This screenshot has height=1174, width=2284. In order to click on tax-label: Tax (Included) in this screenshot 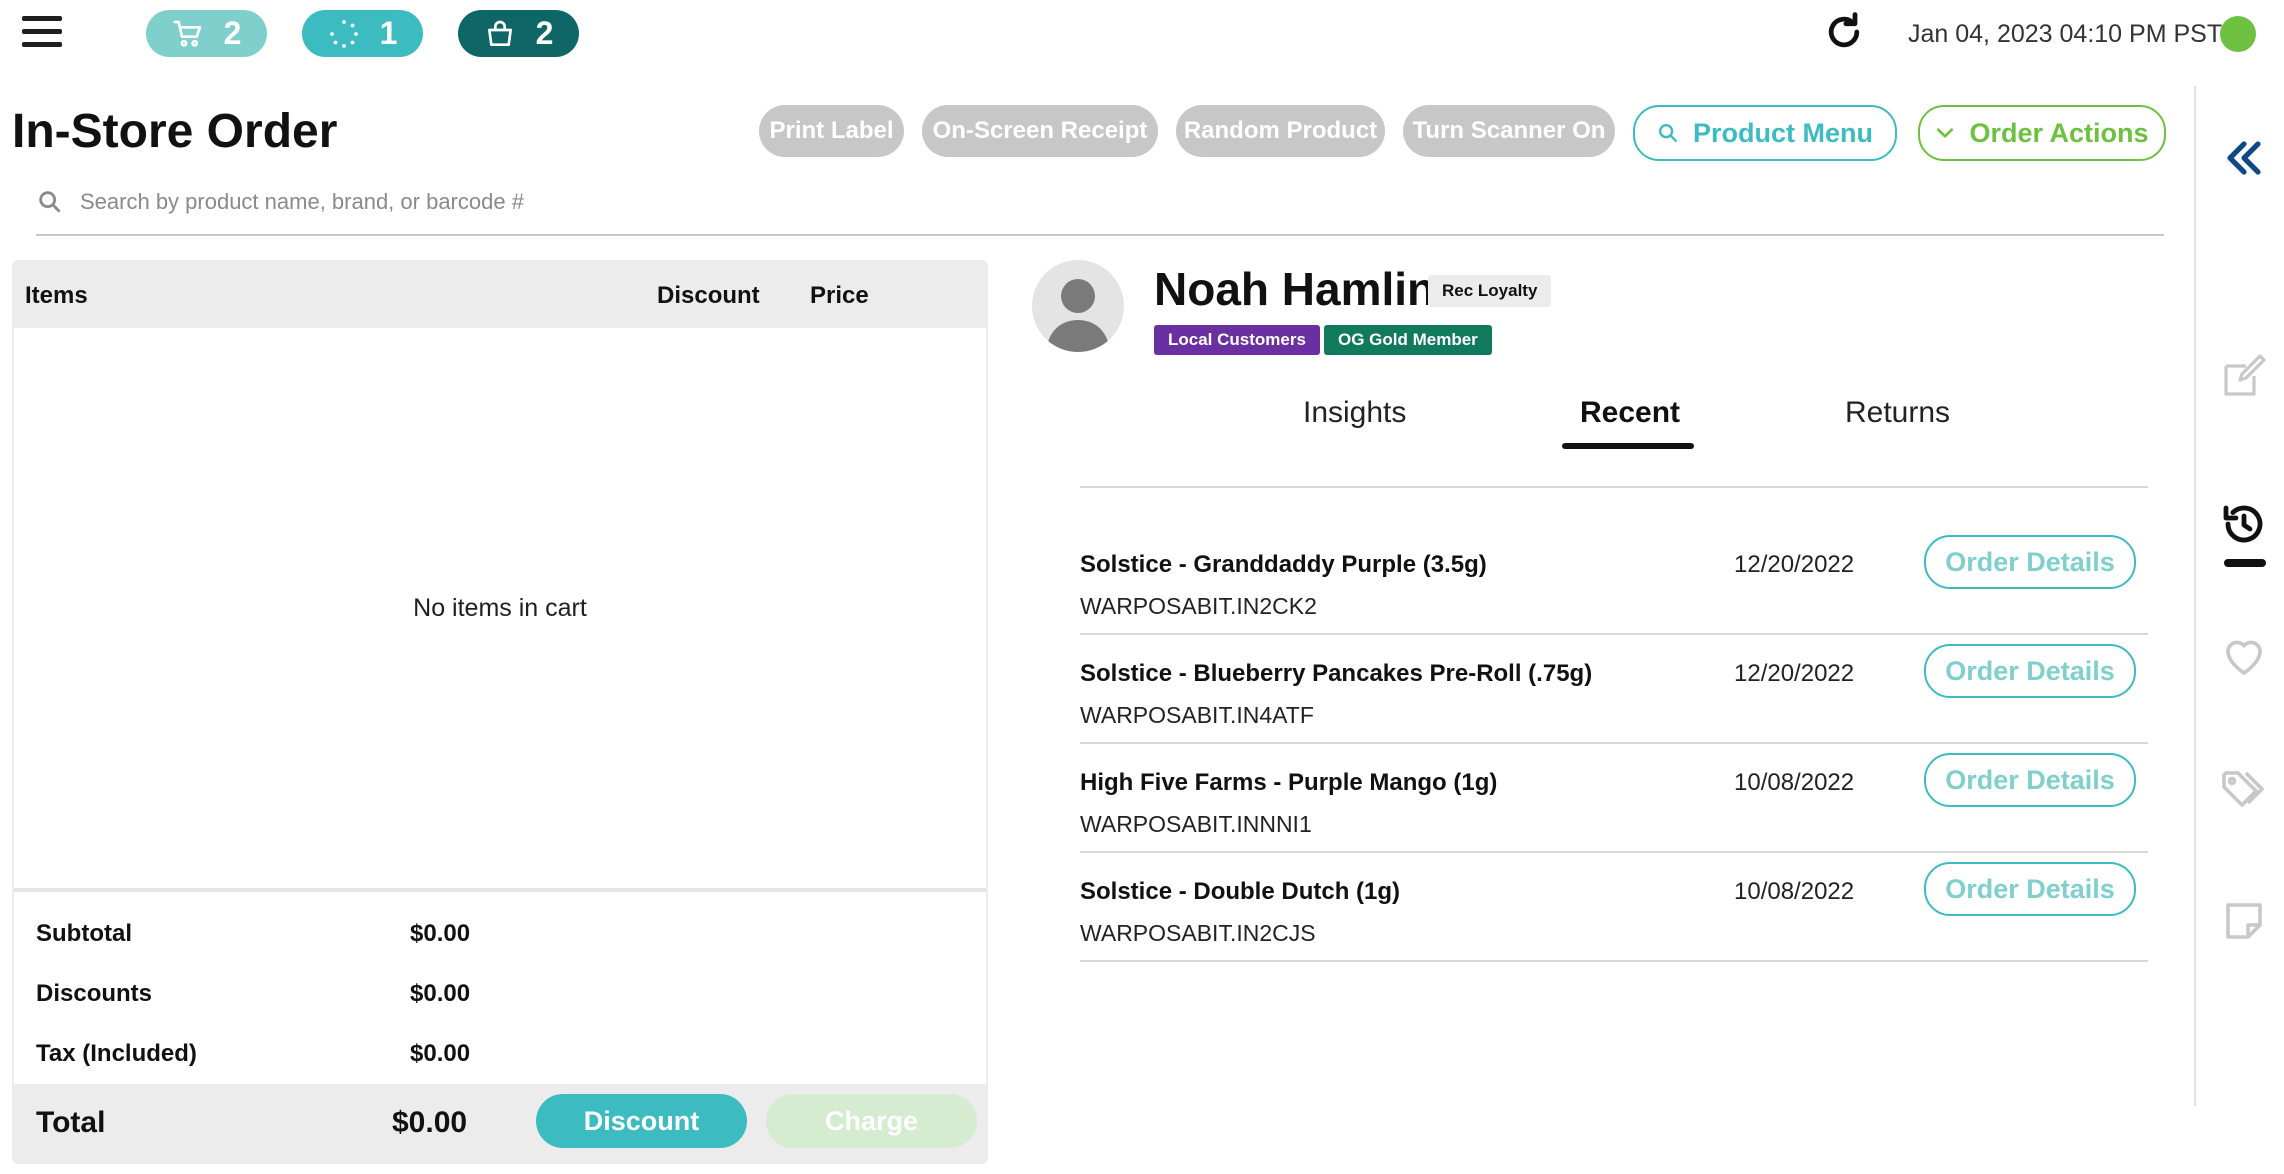, I will do `click(116, 1053)`.